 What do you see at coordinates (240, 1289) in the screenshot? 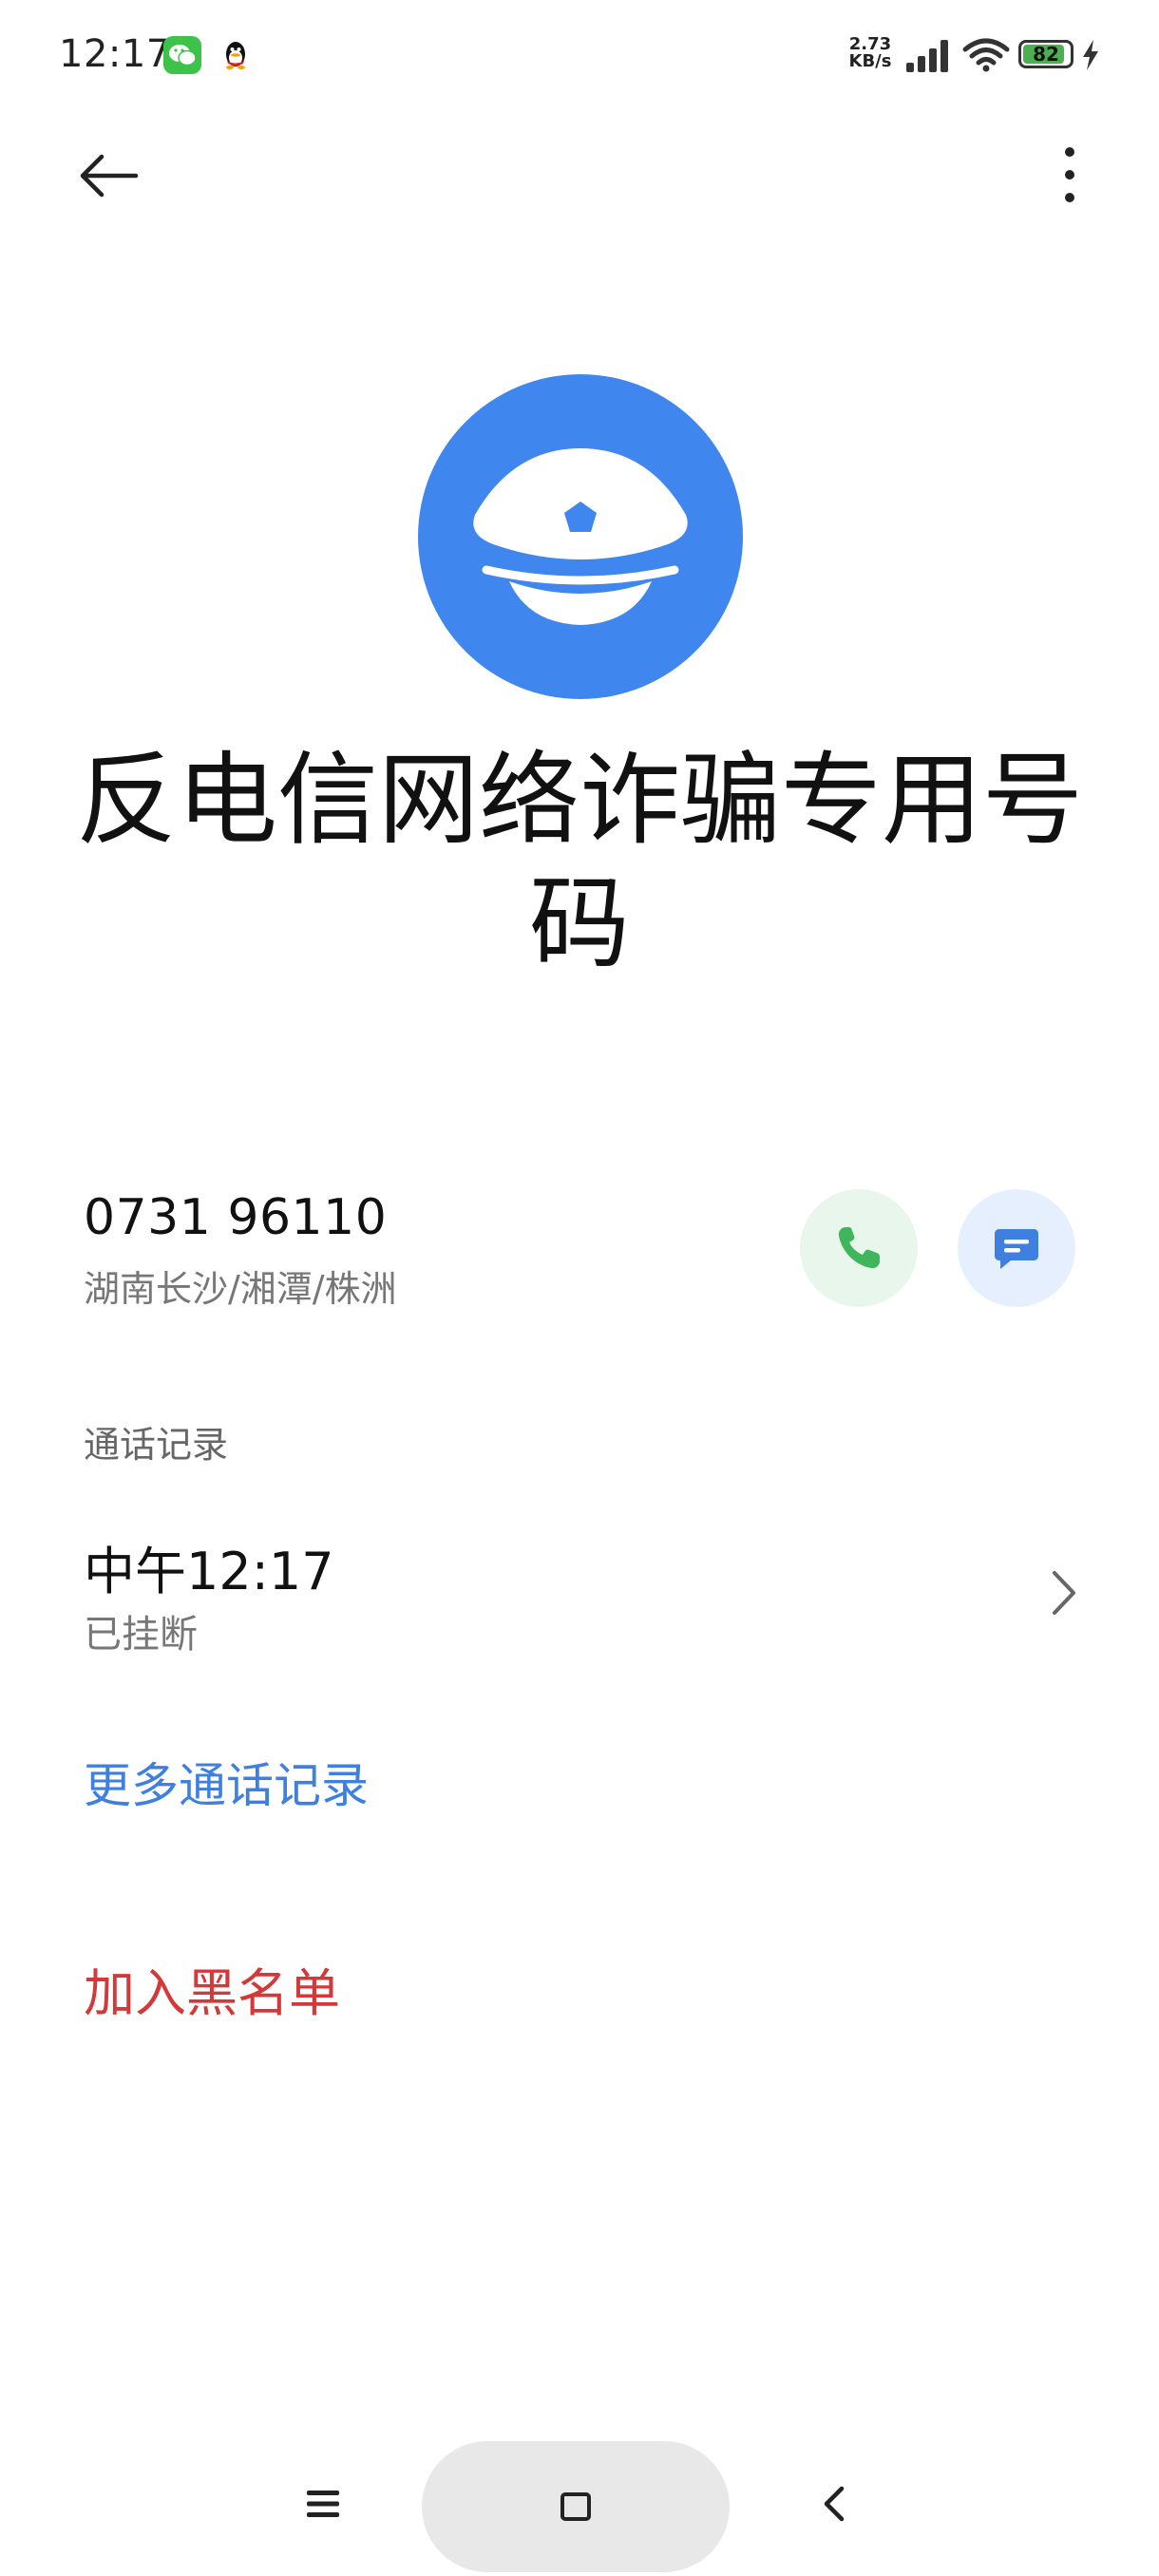
I see `number-location: 湖南长沙/湘潭/株洲` at bounding box center [240, 1289].